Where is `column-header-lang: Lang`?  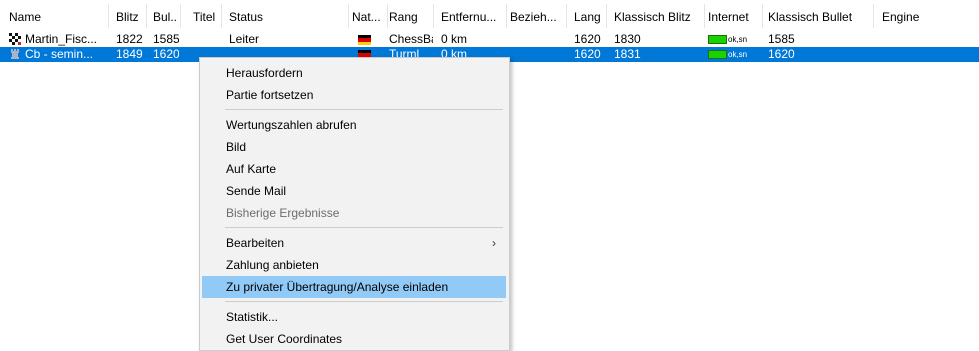
column-header-lang: Lang is located at coordinates (588, 17).